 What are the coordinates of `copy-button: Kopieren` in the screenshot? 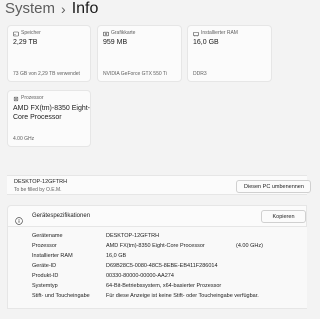 It's located at (283, 216).